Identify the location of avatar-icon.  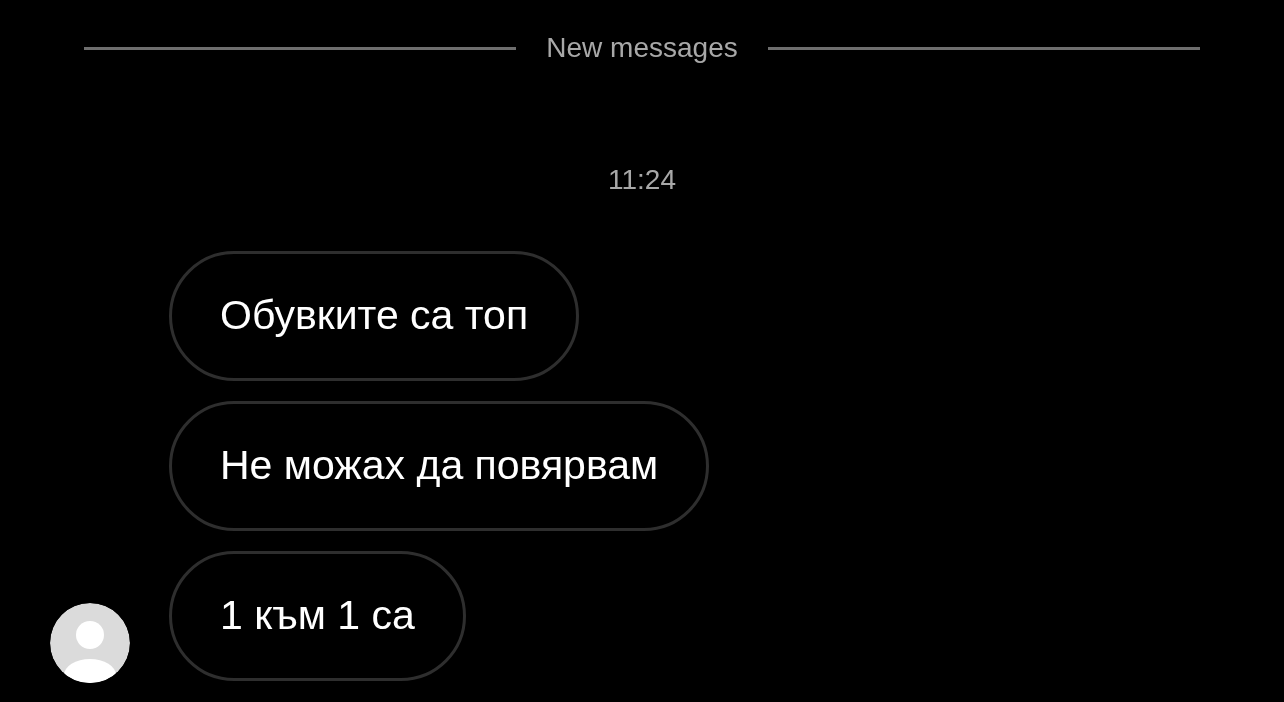
(90, 643).